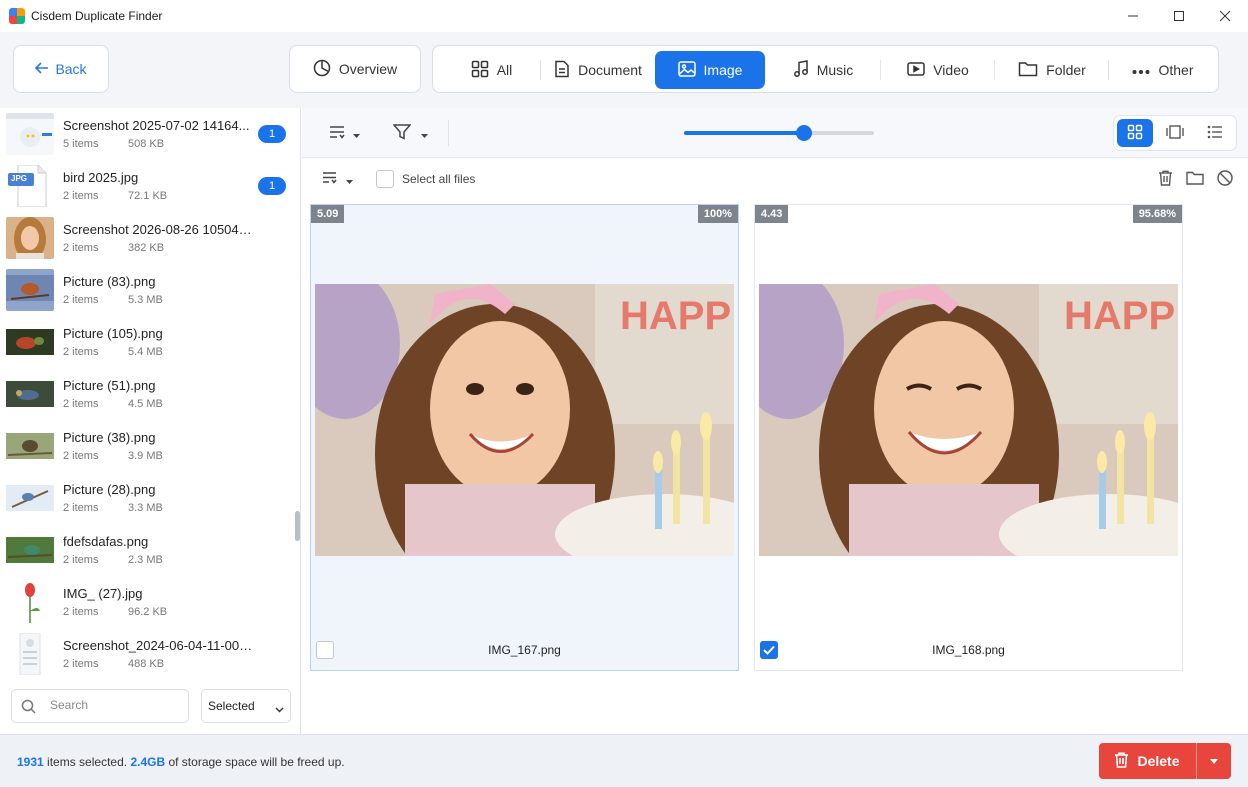 The image size is (1248, 787). Describe the element at coordinates (146, 446) in the screenshot. I see `list-item: Picture (38).png 2 items 3.9 MB` at that location.